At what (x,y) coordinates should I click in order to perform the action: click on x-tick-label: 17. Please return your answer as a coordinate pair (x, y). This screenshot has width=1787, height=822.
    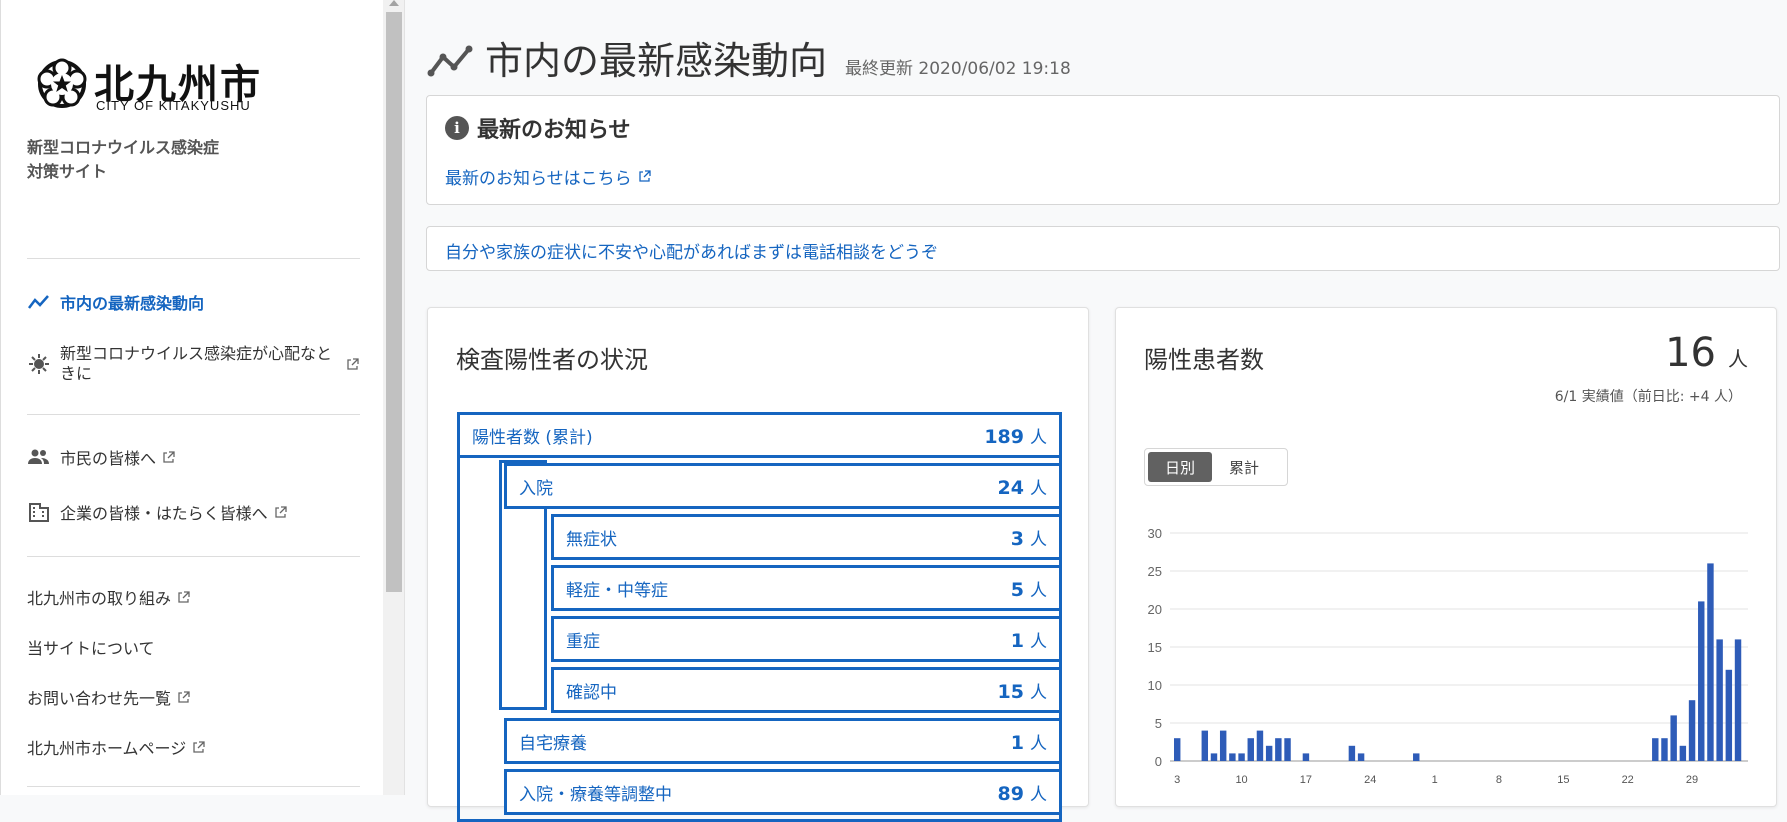
    Looking at the image, I should click on (1306, 780).